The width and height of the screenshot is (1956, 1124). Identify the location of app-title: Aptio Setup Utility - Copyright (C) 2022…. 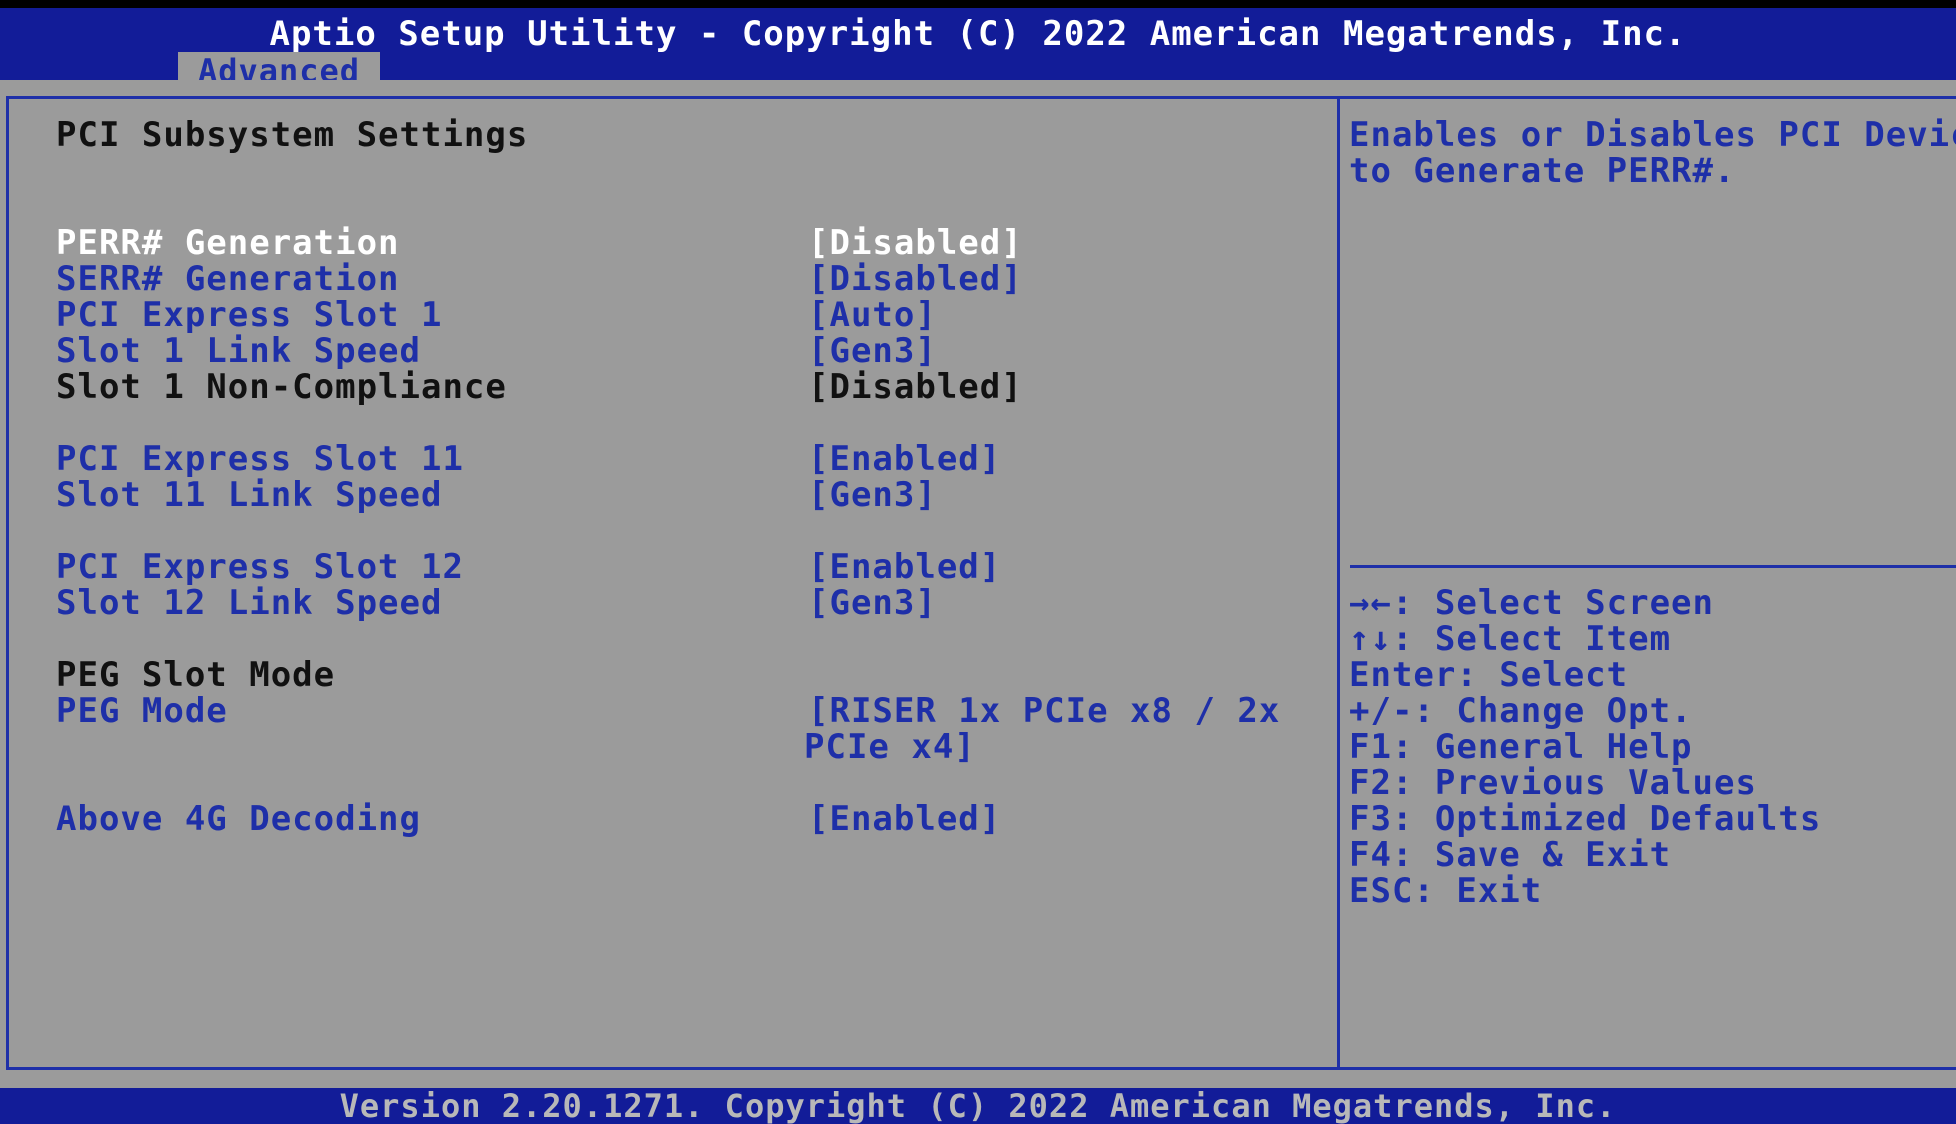
(978, 34).